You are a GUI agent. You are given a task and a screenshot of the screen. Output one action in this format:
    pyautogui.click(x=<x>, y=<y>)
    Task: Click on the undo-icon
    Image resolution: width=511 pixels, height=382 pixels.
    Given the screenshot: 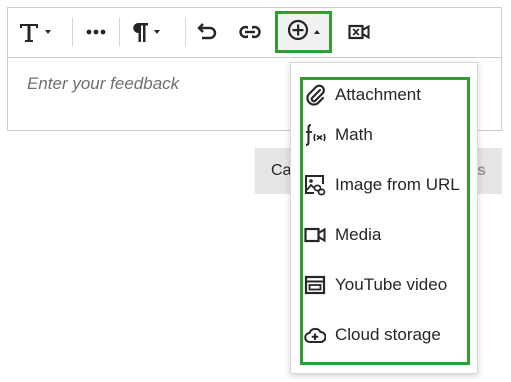 What is the action you would take?
    pyautogui.click(x=207, y=32)
    